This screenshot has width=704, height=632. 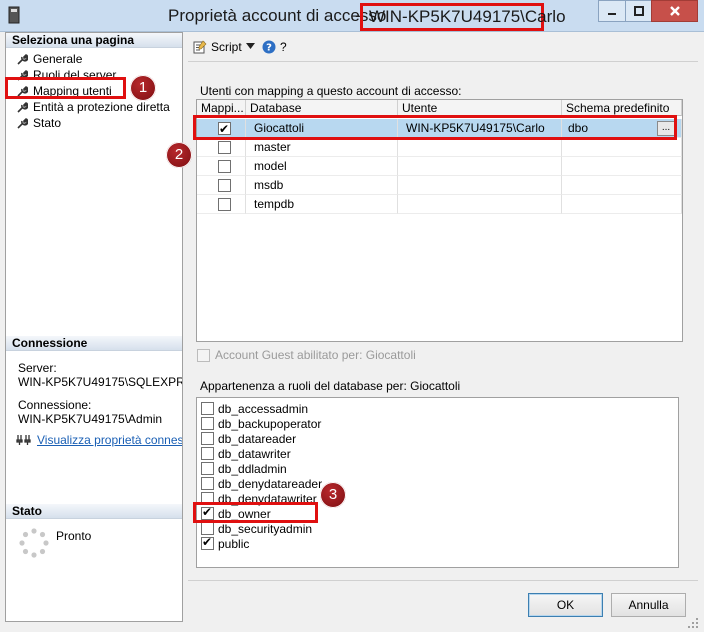 I want to click on nav-item-label: Generale, so click(x=58, y=59).